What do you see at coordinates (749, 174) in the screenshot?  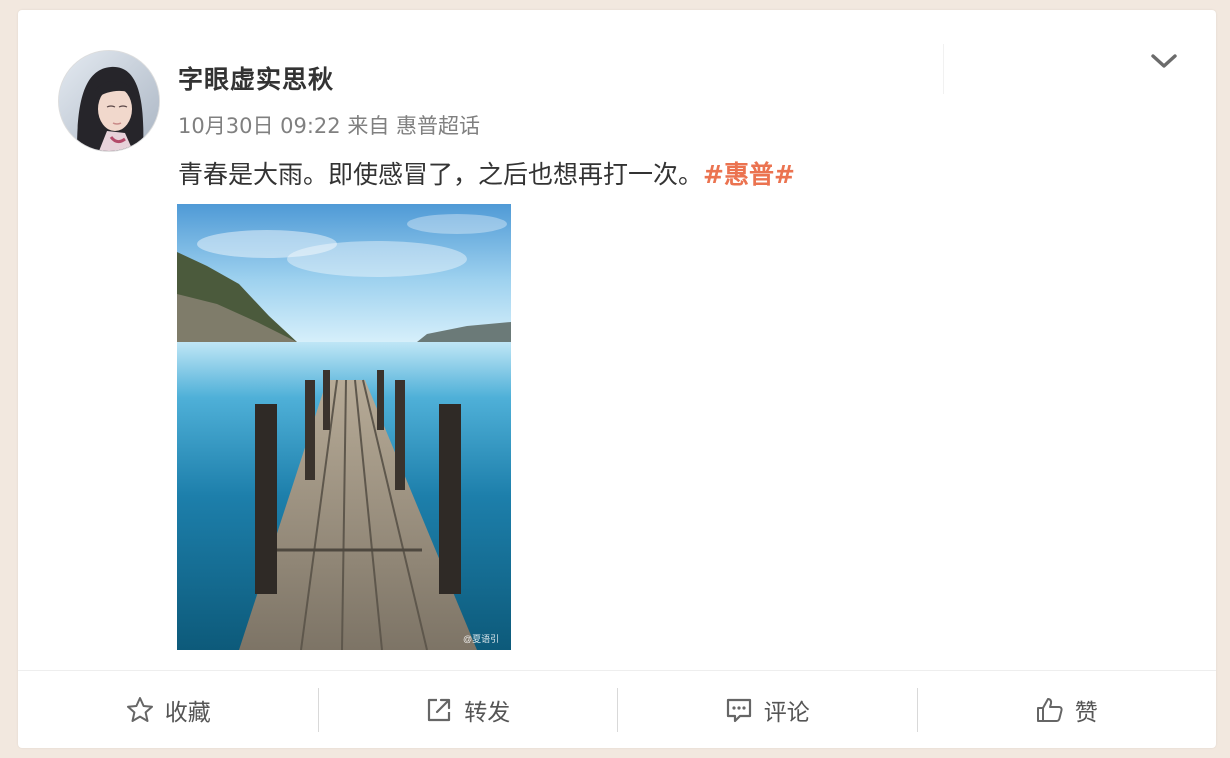 I see `topic-link: #惠普#` at bounding box center [749, 174].